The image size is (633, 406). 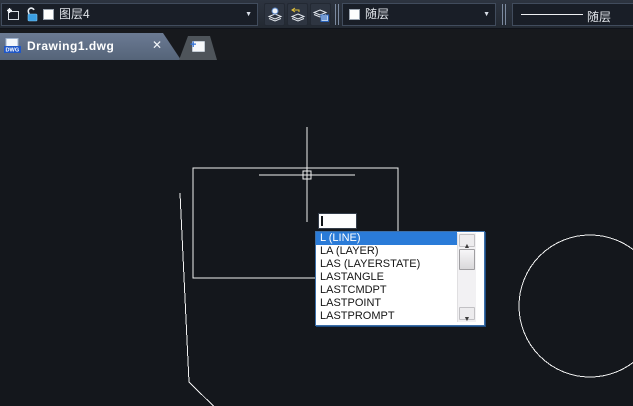 I want to click on layer-stack-arrow-icon, so click(x=297, y=14).